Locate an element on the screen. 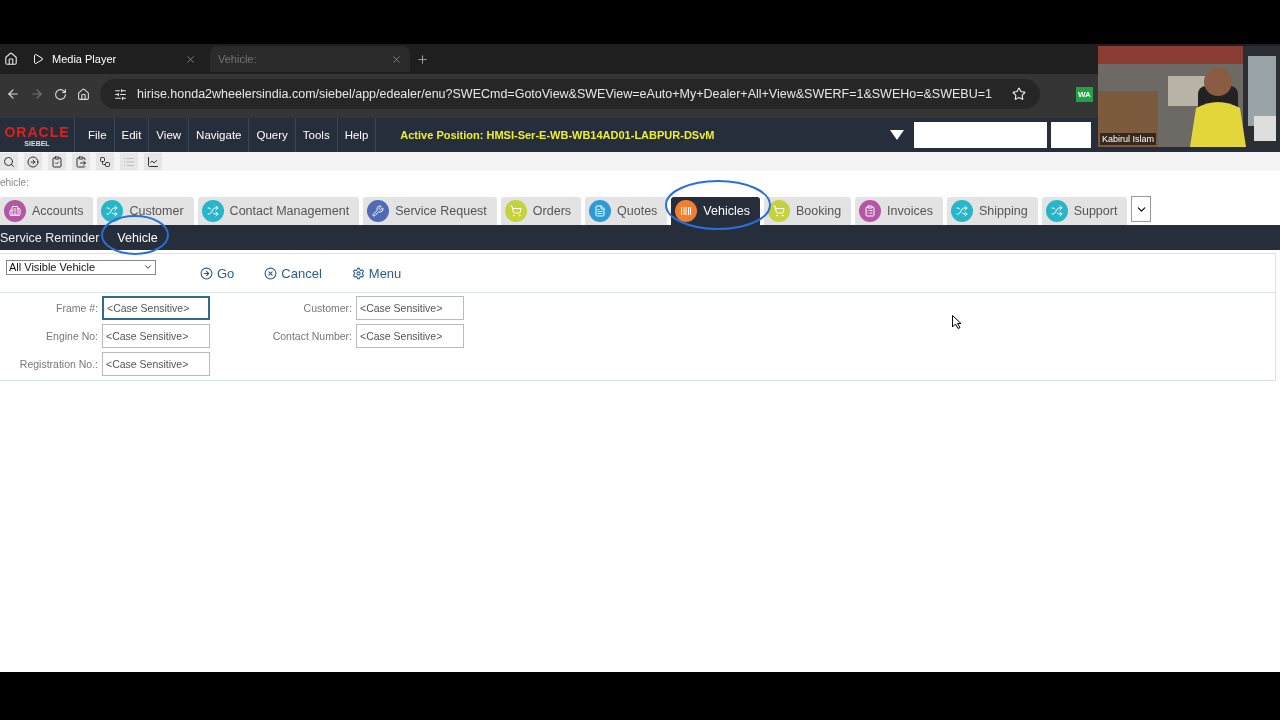 The height and width of the screenshot is (720, 1280). forward-icon is located at coordinates (37, 94).